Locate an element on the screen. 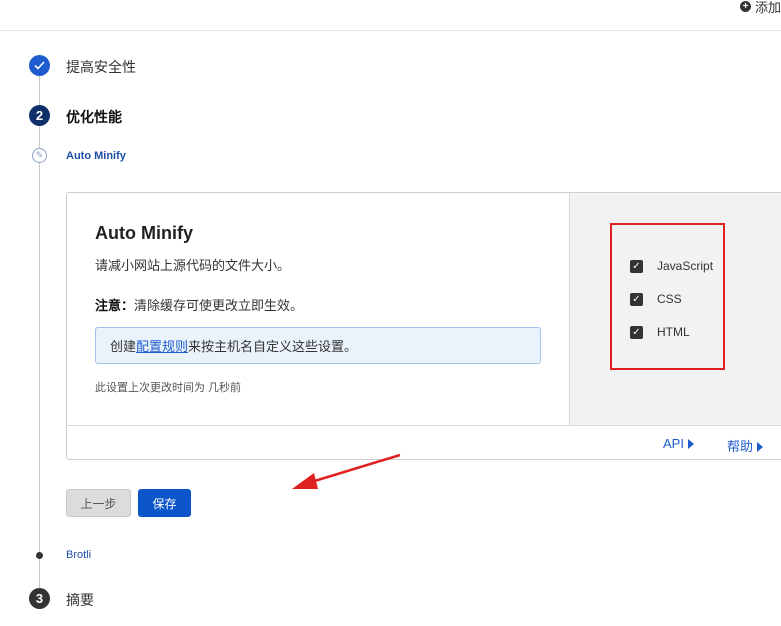 The image size is (781, 626). card-options-panel: ✓ JavaScript ✓ CSS ✓ HTML is located at coordinates (675, 309).